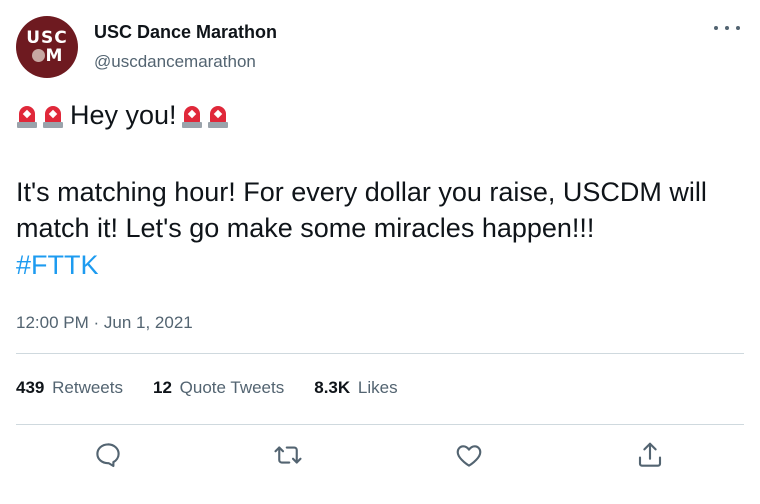  What do you see at coordinates (108, 455) in the screenshot?
I see `reply-icon` at bounding box center [108, 455].